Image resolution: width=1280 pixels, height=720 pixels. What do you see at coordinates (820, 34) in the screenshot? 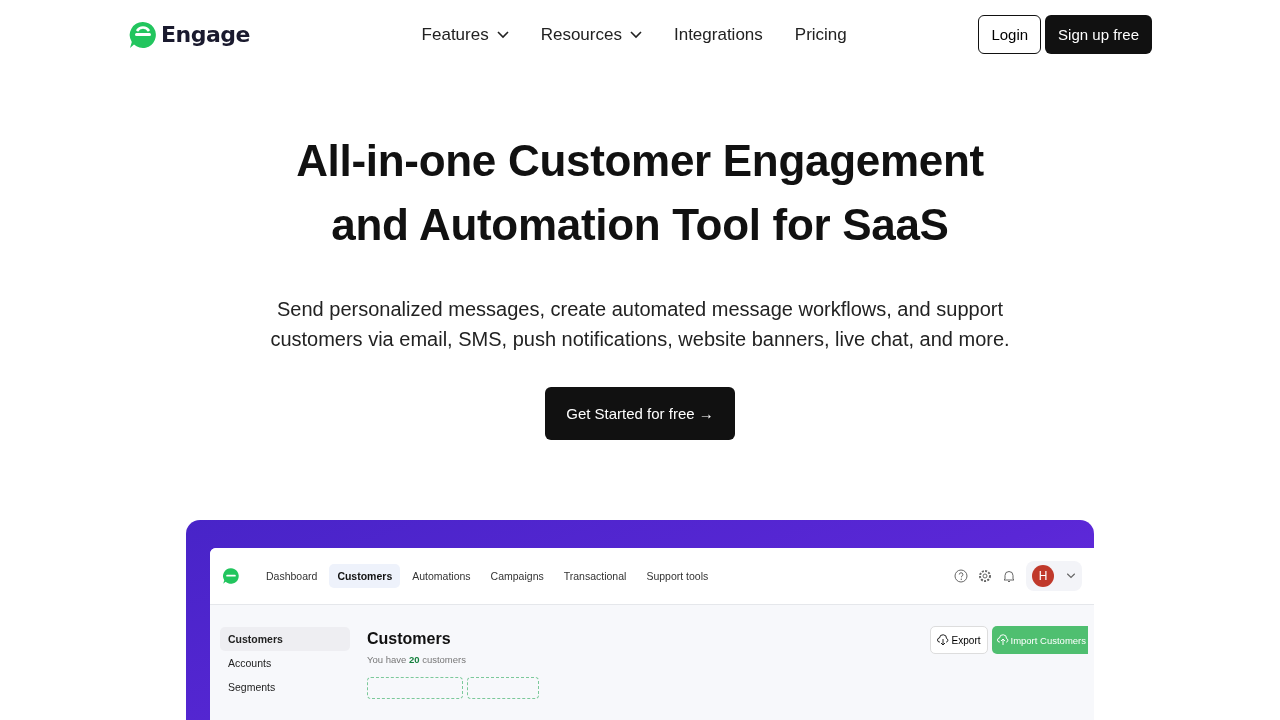
I see `nav-link: Pricing` at bounding box center [820, 34].